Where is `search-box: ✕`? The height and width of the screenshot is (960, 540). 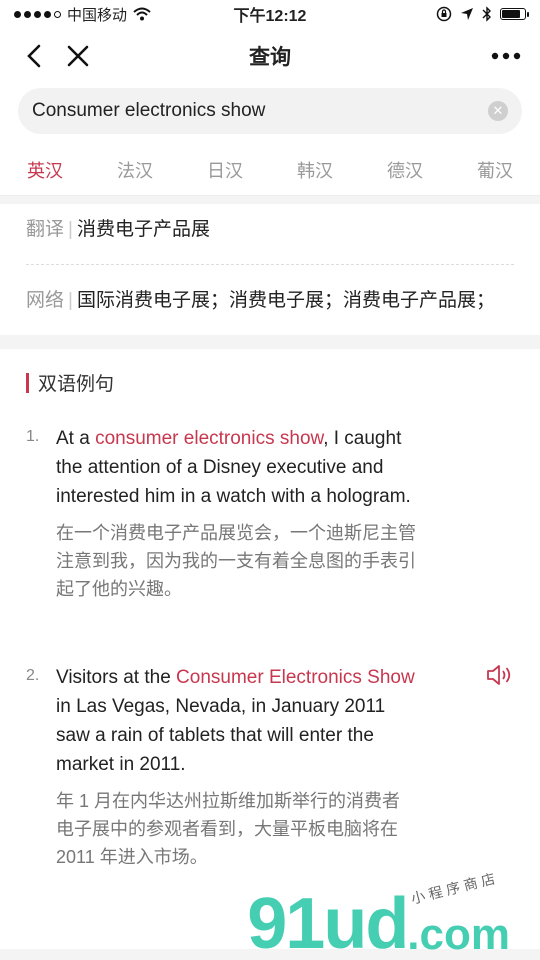 search-box: ✕ is located at coordinates (270, 111).